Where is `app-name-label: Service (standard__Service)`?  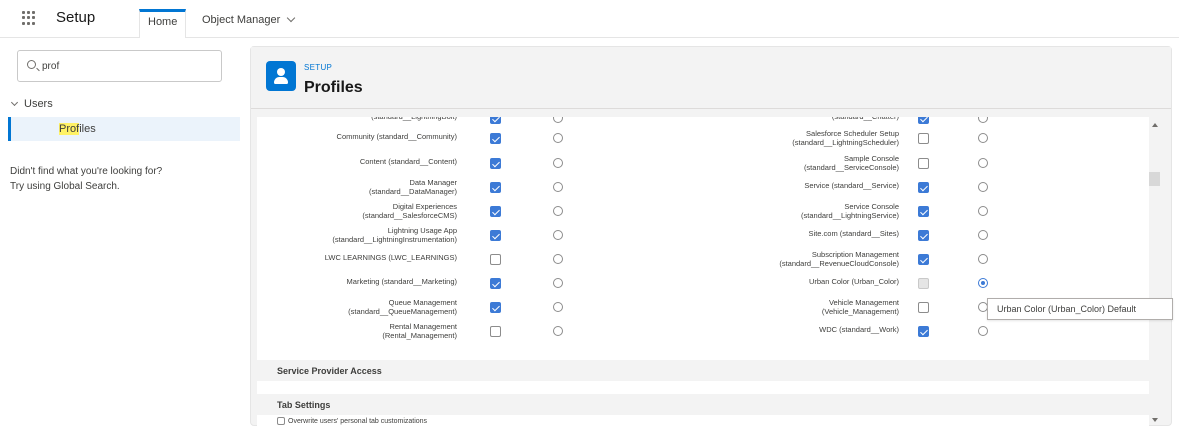
app-name-label: Service (standard__Service) is located at coordinates (794, 185).